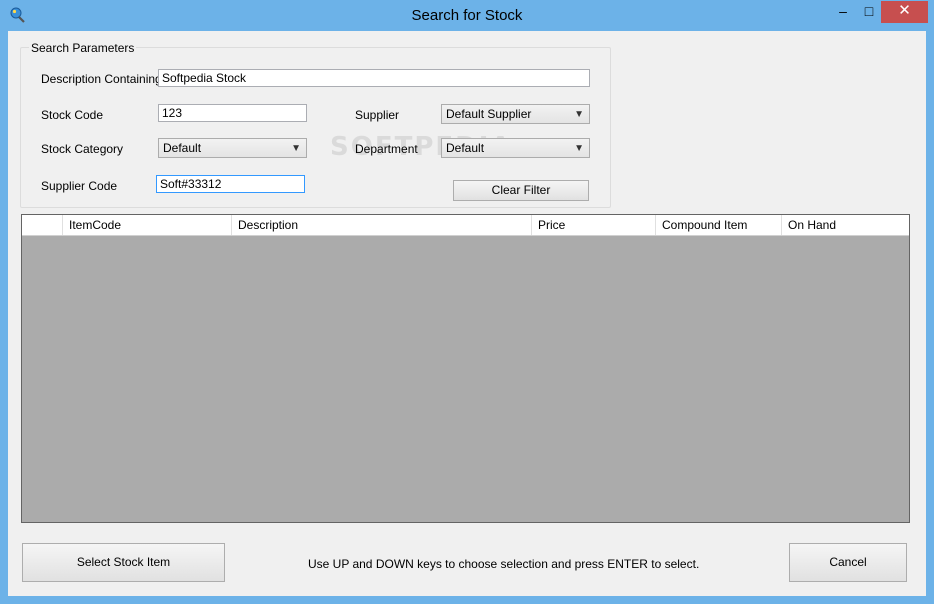 The height and width of the screenshot is (604, 934). What do you see at coordinates (521, 190) in the screenshot?
I see `clear-filter-button: Clear Filter` at bounding box center [521, 190].